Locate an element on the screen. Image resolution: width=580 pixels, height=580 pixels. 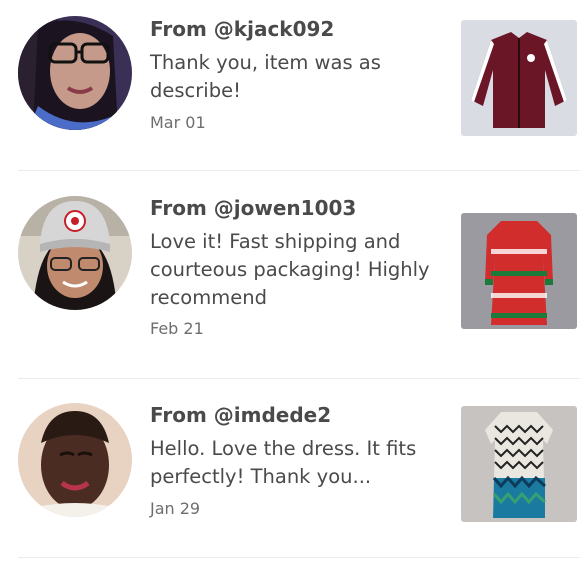
review-date: Feb 21 is located at coordinates (177, 328).